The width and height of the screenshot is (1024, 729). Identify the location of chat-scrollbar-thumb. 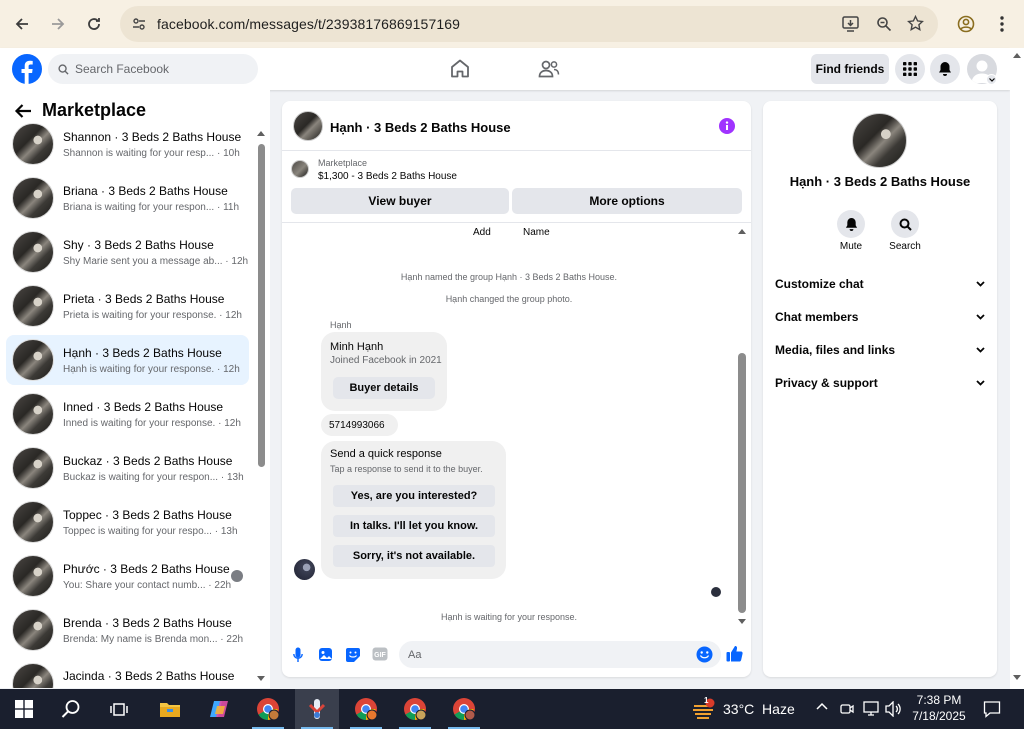
(742, 483).